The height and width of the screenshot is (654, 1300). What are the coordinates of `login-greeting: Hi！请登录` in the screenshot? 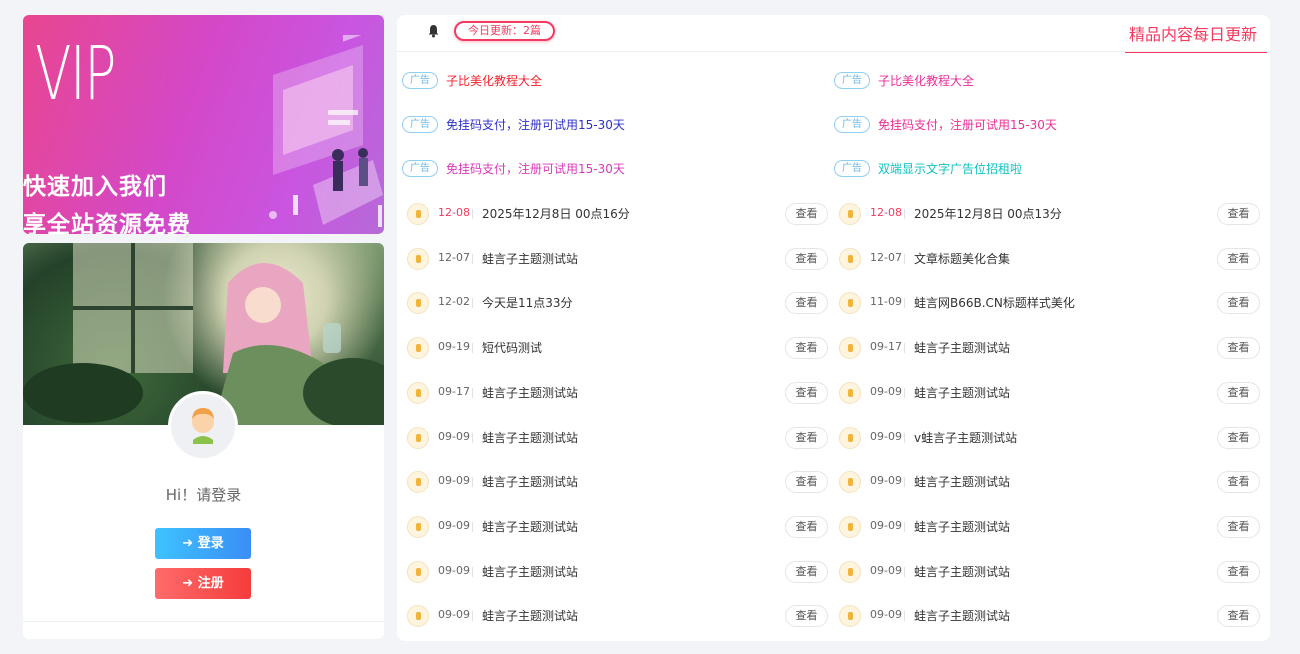 It's located at (203, 495).